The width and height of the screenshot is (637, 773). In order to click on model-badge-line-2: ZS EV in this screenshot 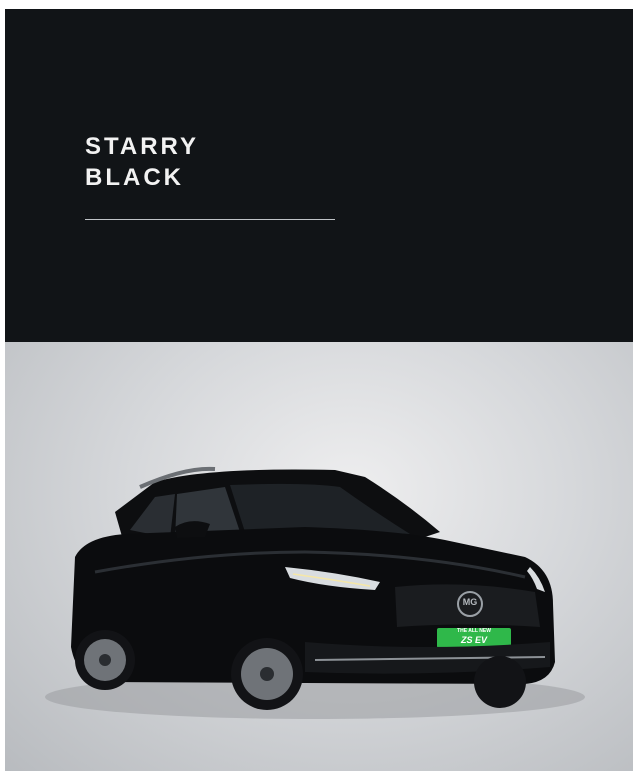, I will do `click(473, 640)`.